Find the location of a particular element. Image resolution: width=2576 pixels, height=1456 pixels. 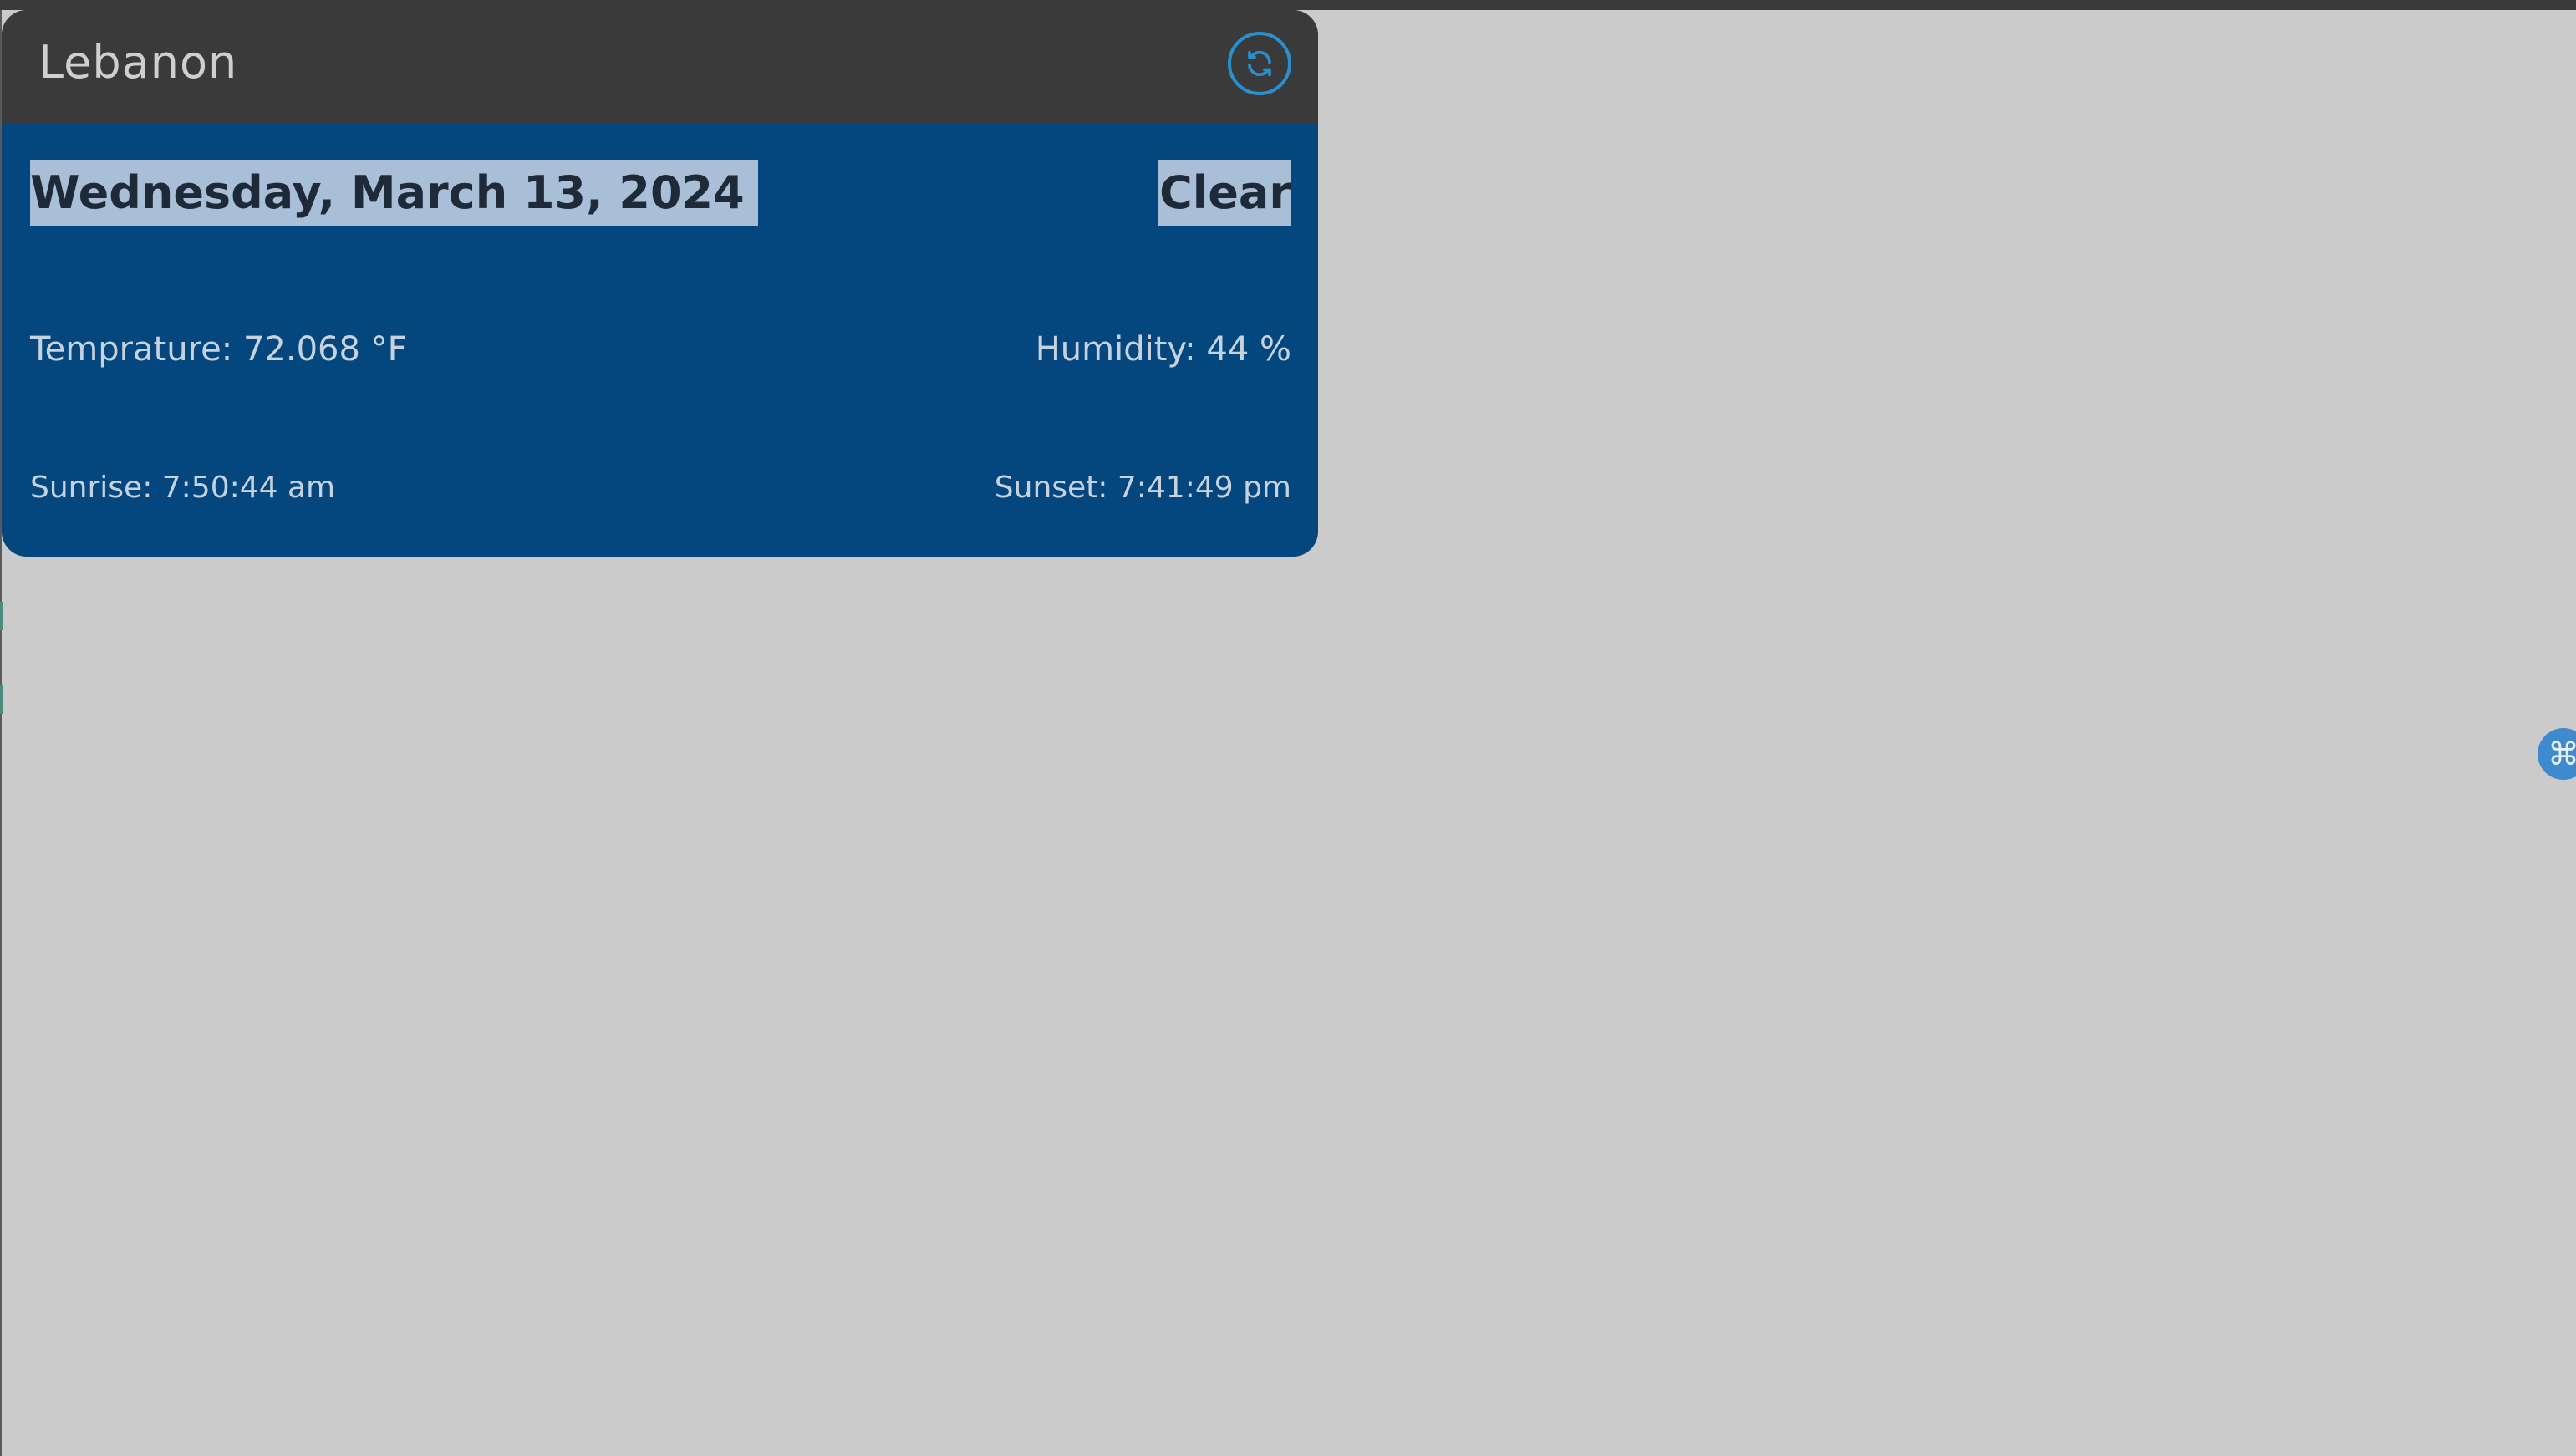

refresh-button is located at coordinates (1259, 63).